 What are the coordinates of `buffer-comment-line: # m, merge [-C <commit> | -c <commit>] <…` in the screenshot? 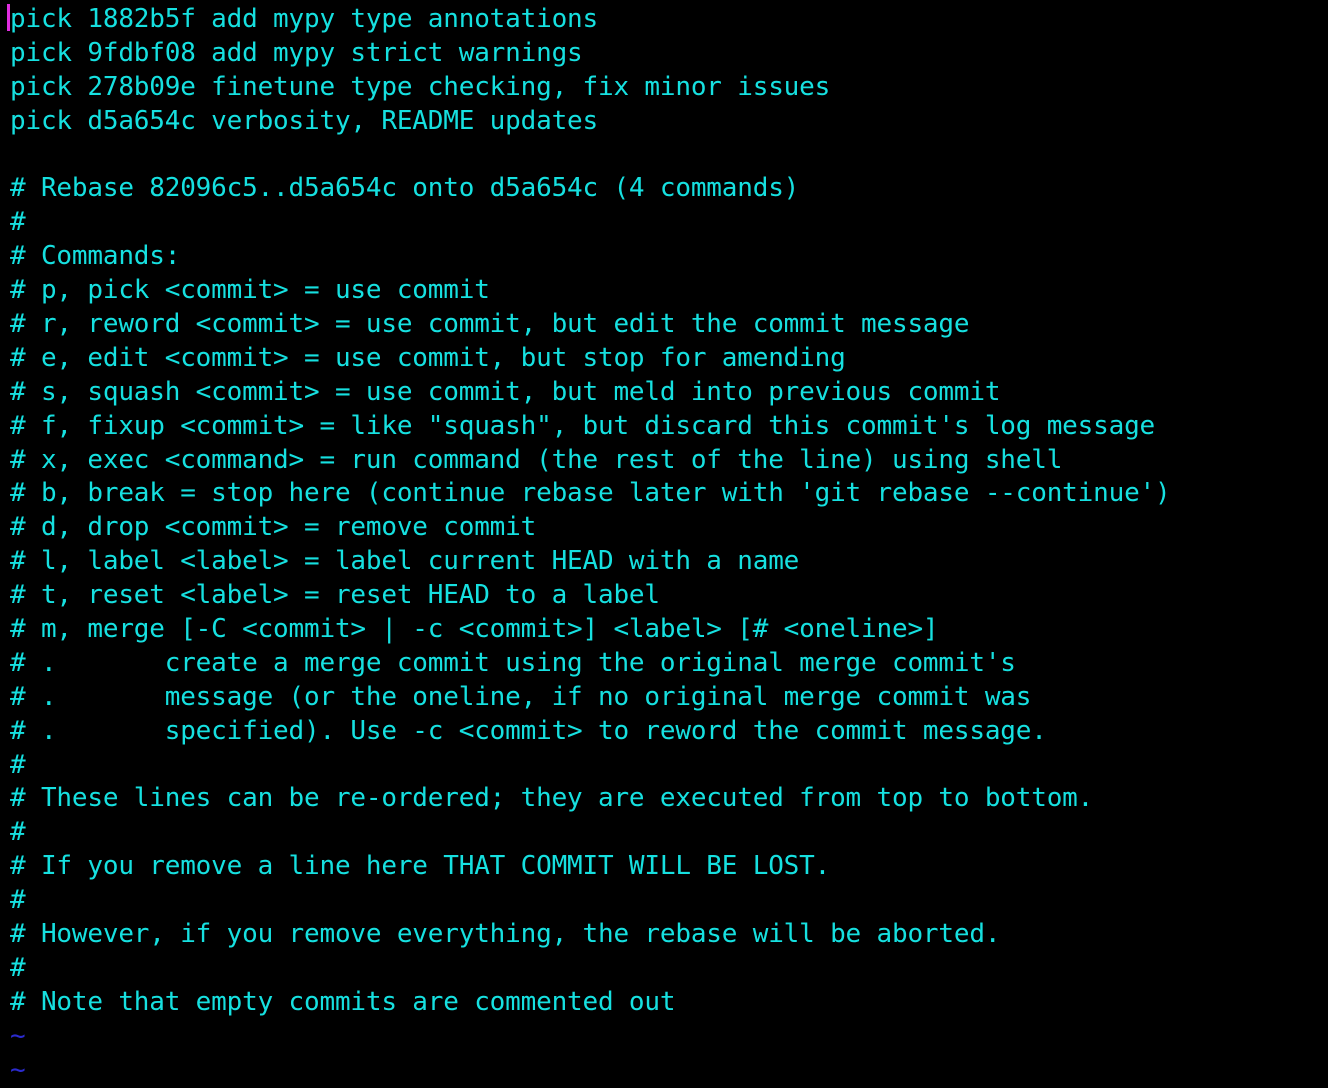 It's located at (669, 630).